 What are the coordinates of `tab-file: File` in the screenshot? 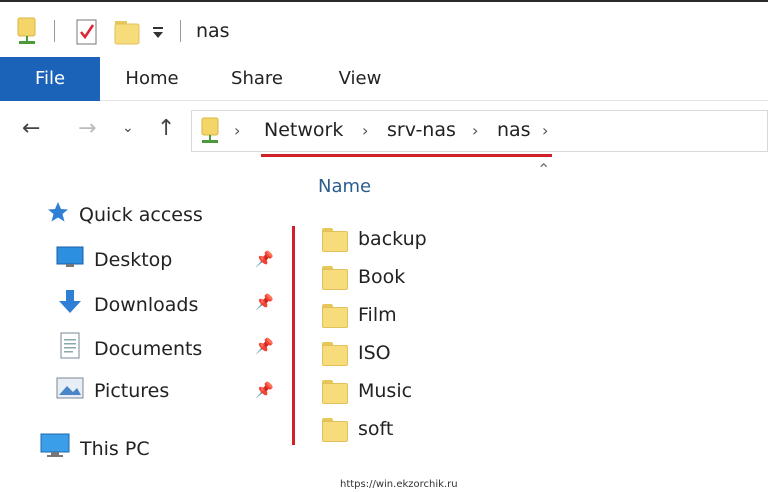 It's located at (50, 79).